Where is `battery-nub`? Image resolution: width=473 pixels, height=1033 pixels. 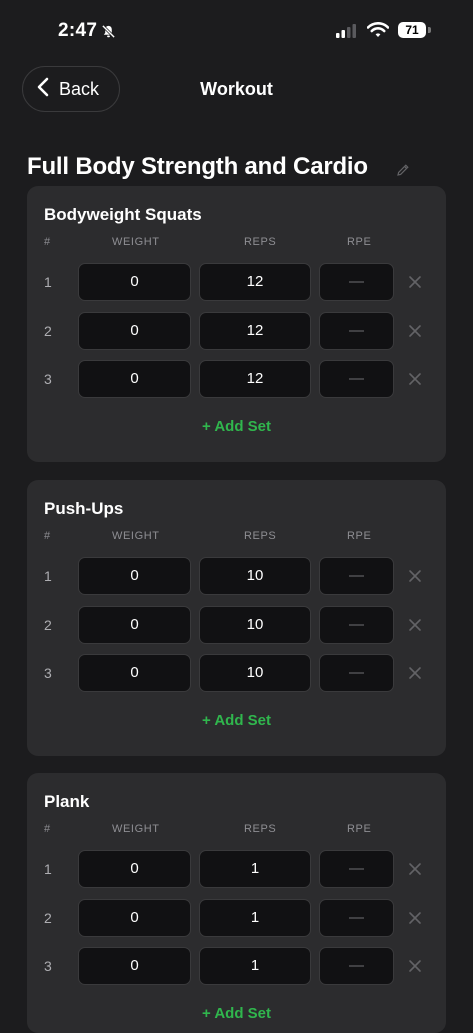 battery-nub is located at coordinates (429, 30).